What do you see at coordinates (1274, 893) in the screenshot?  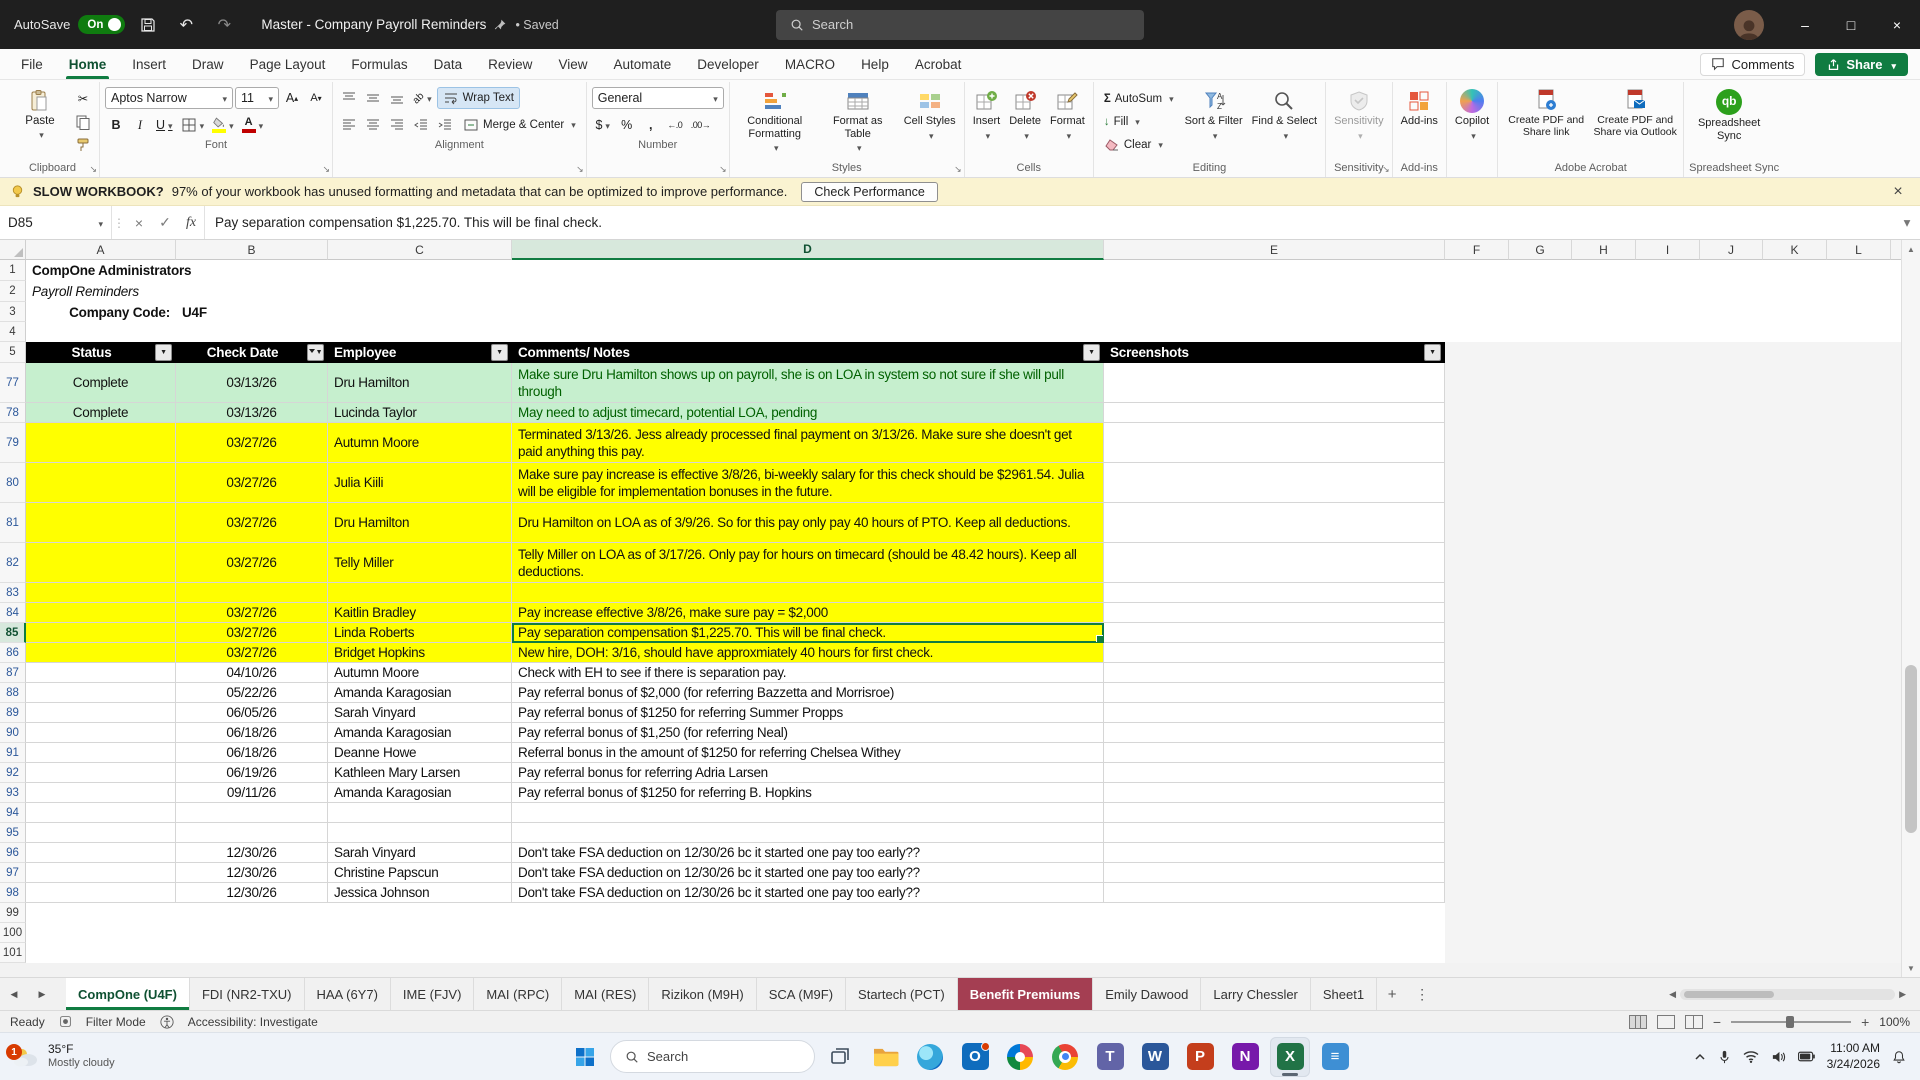 I see `cell-E98` at bounding box center [1274, 893].